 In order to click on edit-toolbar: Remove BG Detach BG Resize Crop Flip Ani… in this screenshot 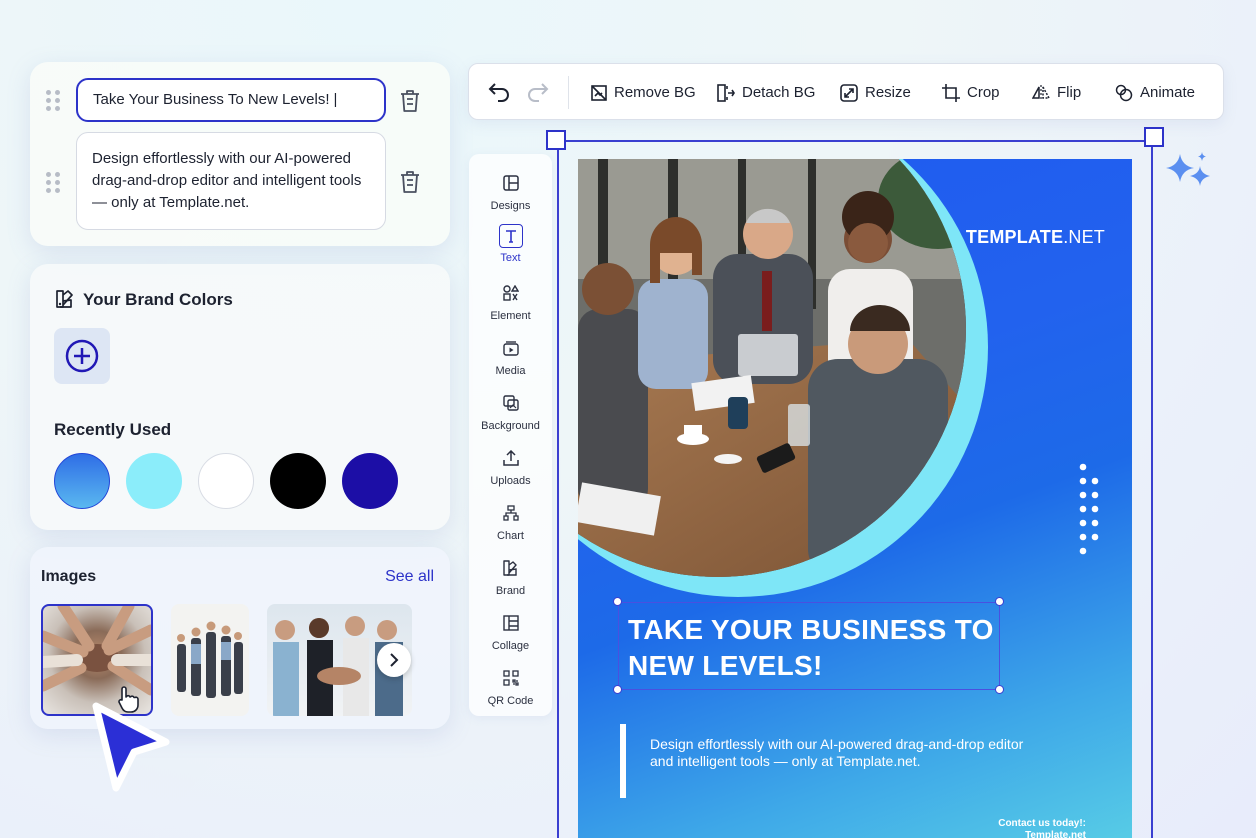, I will do `click(846, 91)`.